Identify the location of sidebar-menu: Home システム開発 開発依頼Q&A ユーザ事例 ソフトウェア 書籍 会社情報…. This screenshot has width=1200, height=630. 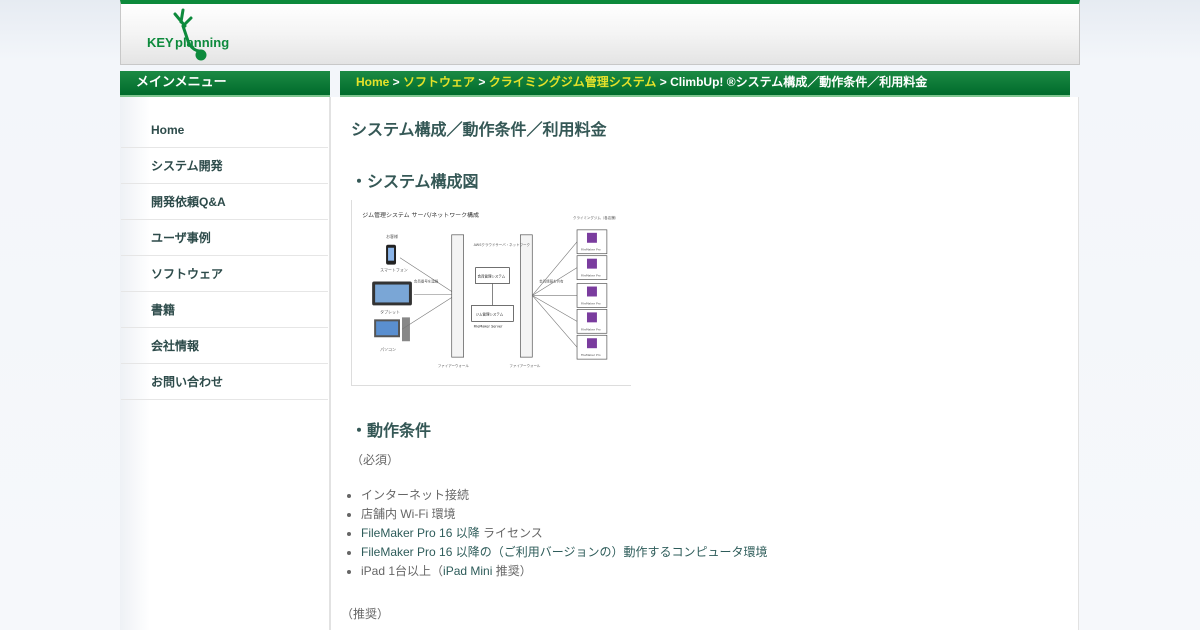
(225, 363).